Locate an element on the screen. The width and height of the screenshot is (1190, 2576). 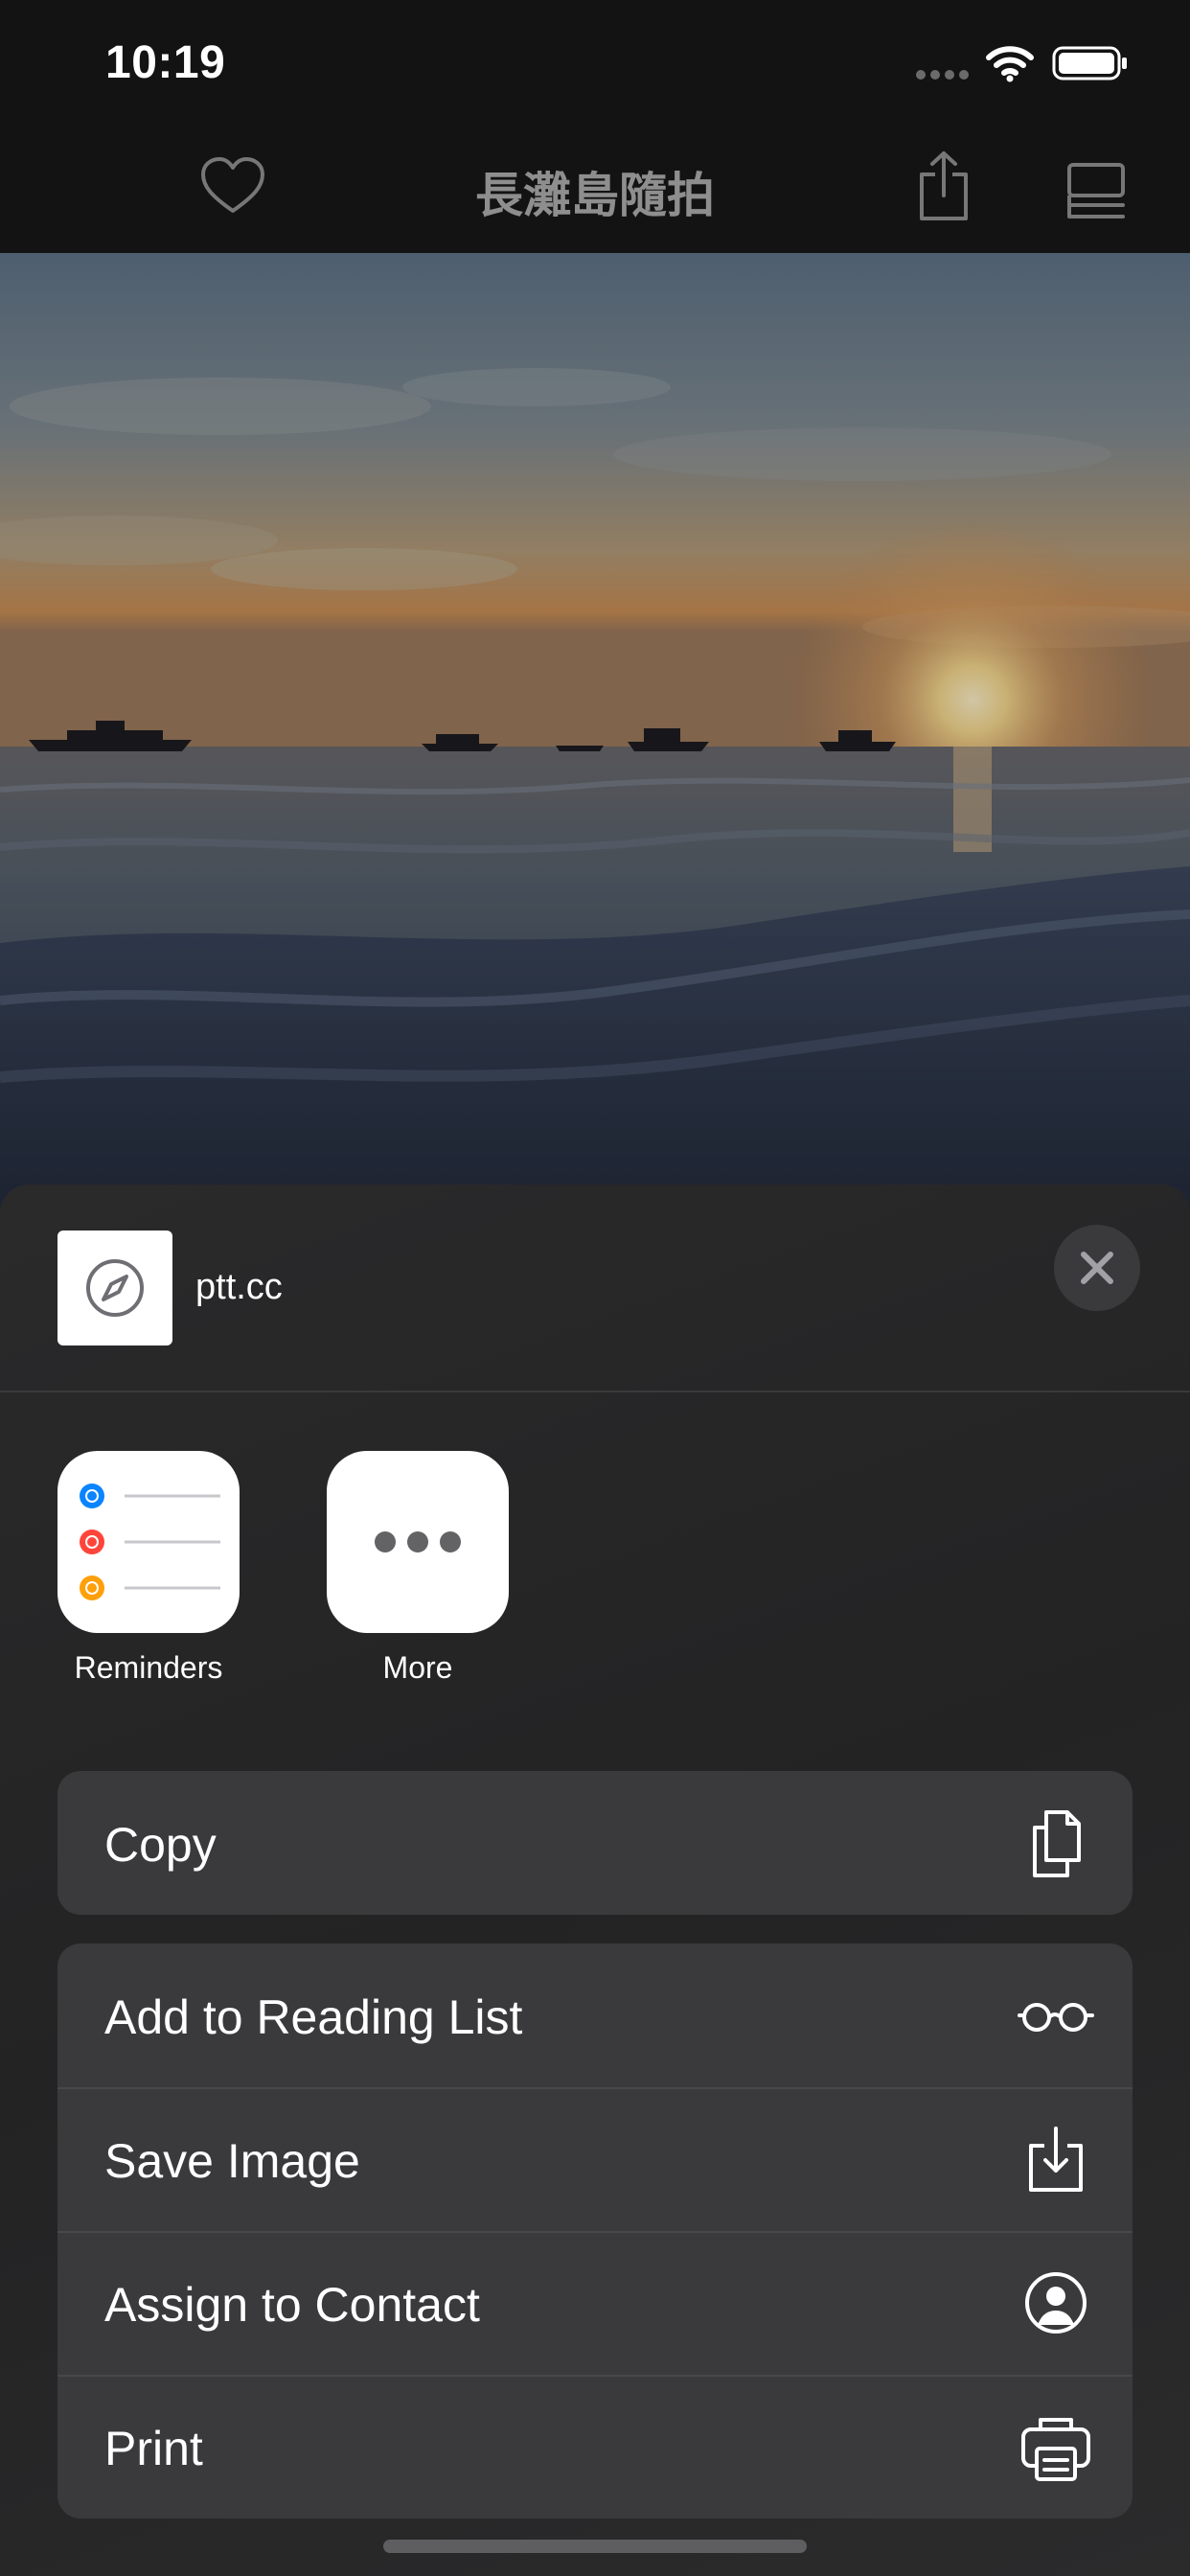
copy-action: Copy is located at coordinates (595, 1843).